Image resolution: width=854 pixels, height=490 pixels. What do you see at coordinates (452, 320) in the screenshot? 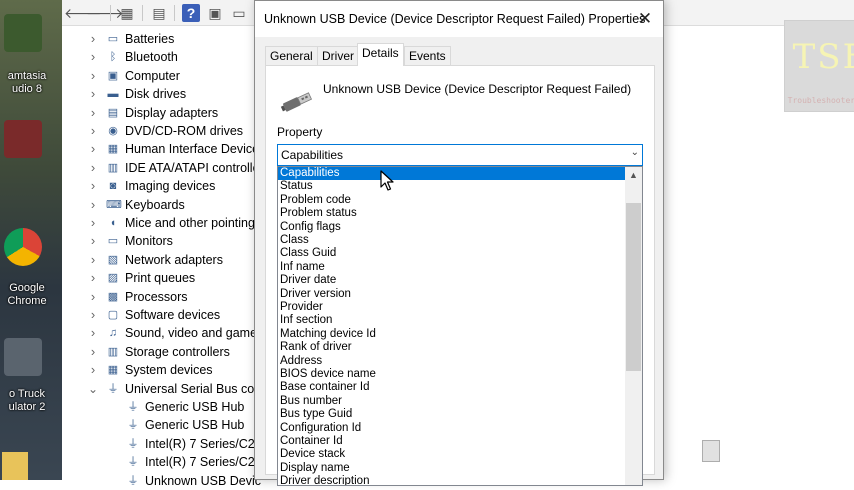
I see `dropdown-option: Inf section` at bounding box center [452, 320].